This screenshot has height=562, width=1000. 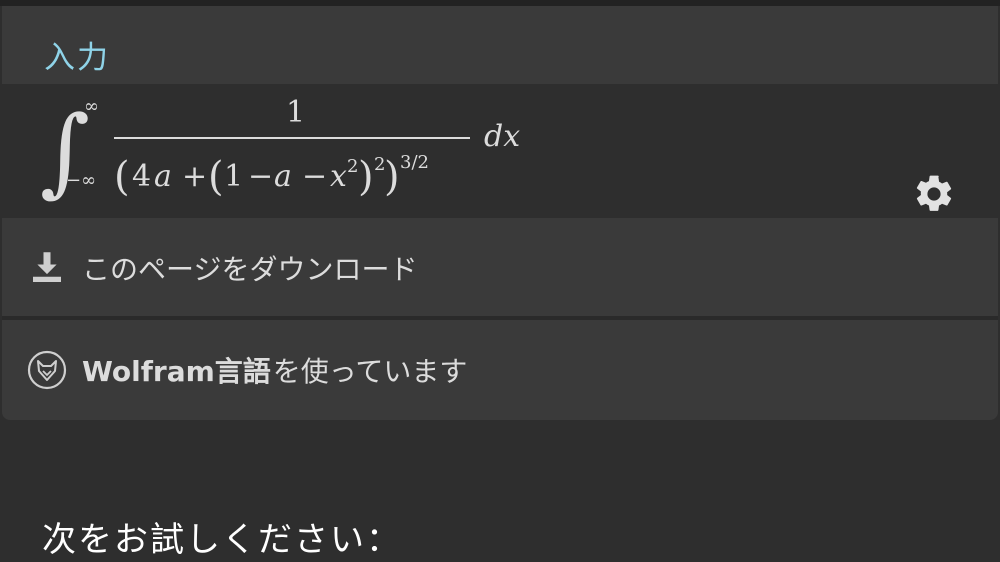 I want to click on wolfram-wolf-icon, so click(x=47, y=370).